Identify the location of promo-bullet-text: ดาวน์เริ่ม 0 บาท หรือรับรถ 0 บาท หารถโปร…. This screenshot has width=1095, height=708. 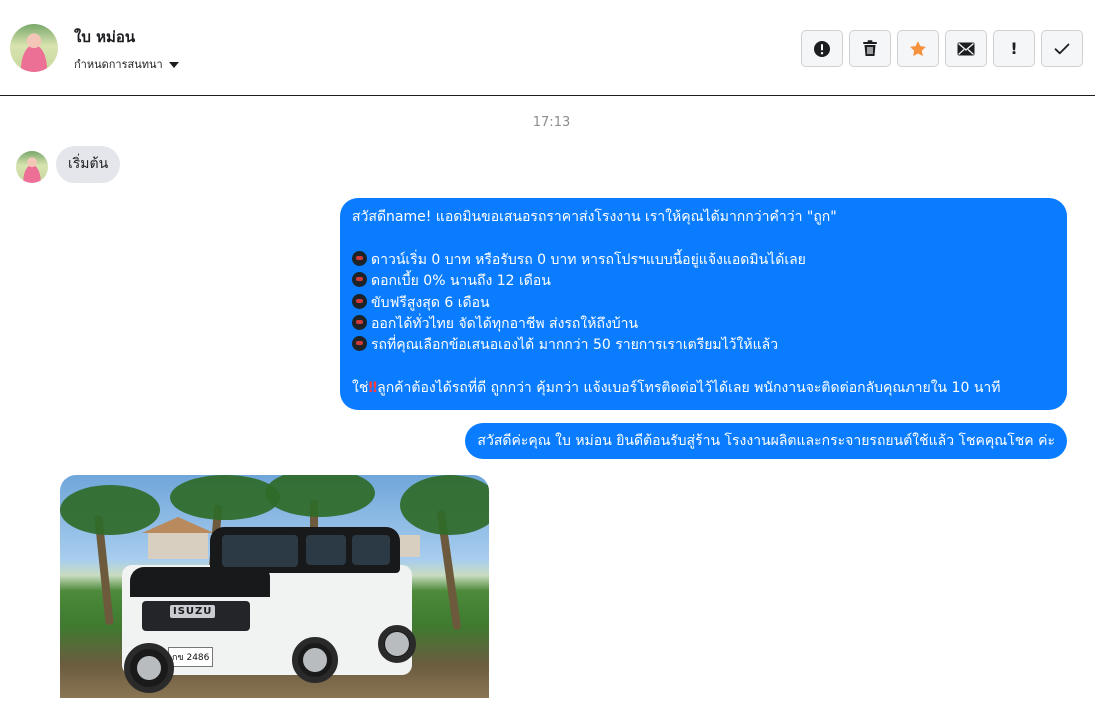
(588, 259).